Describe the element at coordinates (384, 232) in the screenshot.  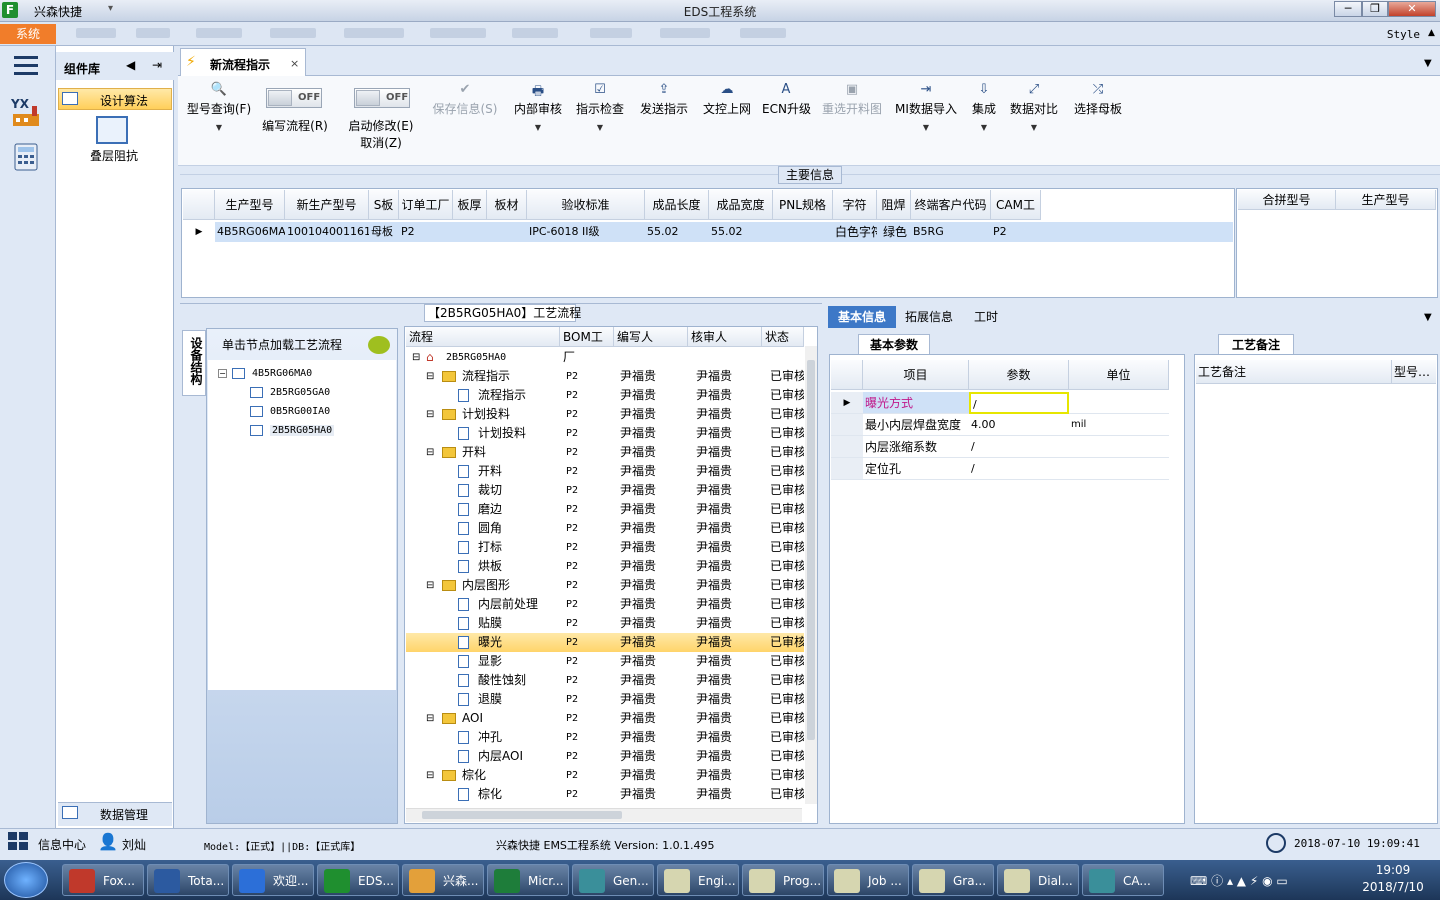
I see `main-info-cell: 母板` at that location.